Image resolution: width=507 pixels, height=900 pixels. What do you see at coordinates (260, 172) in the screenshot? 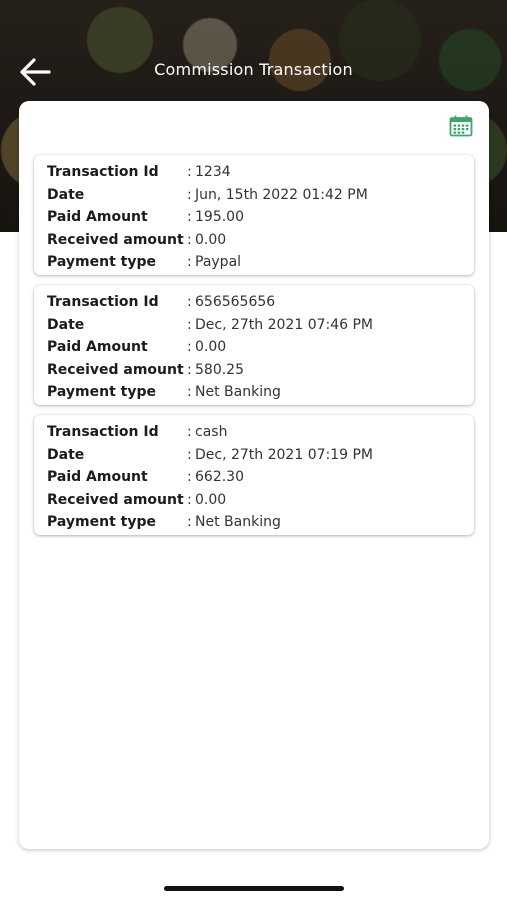
I see `transaction-id-row: Transaction Id : 1234` at bounding box center [260, 172].